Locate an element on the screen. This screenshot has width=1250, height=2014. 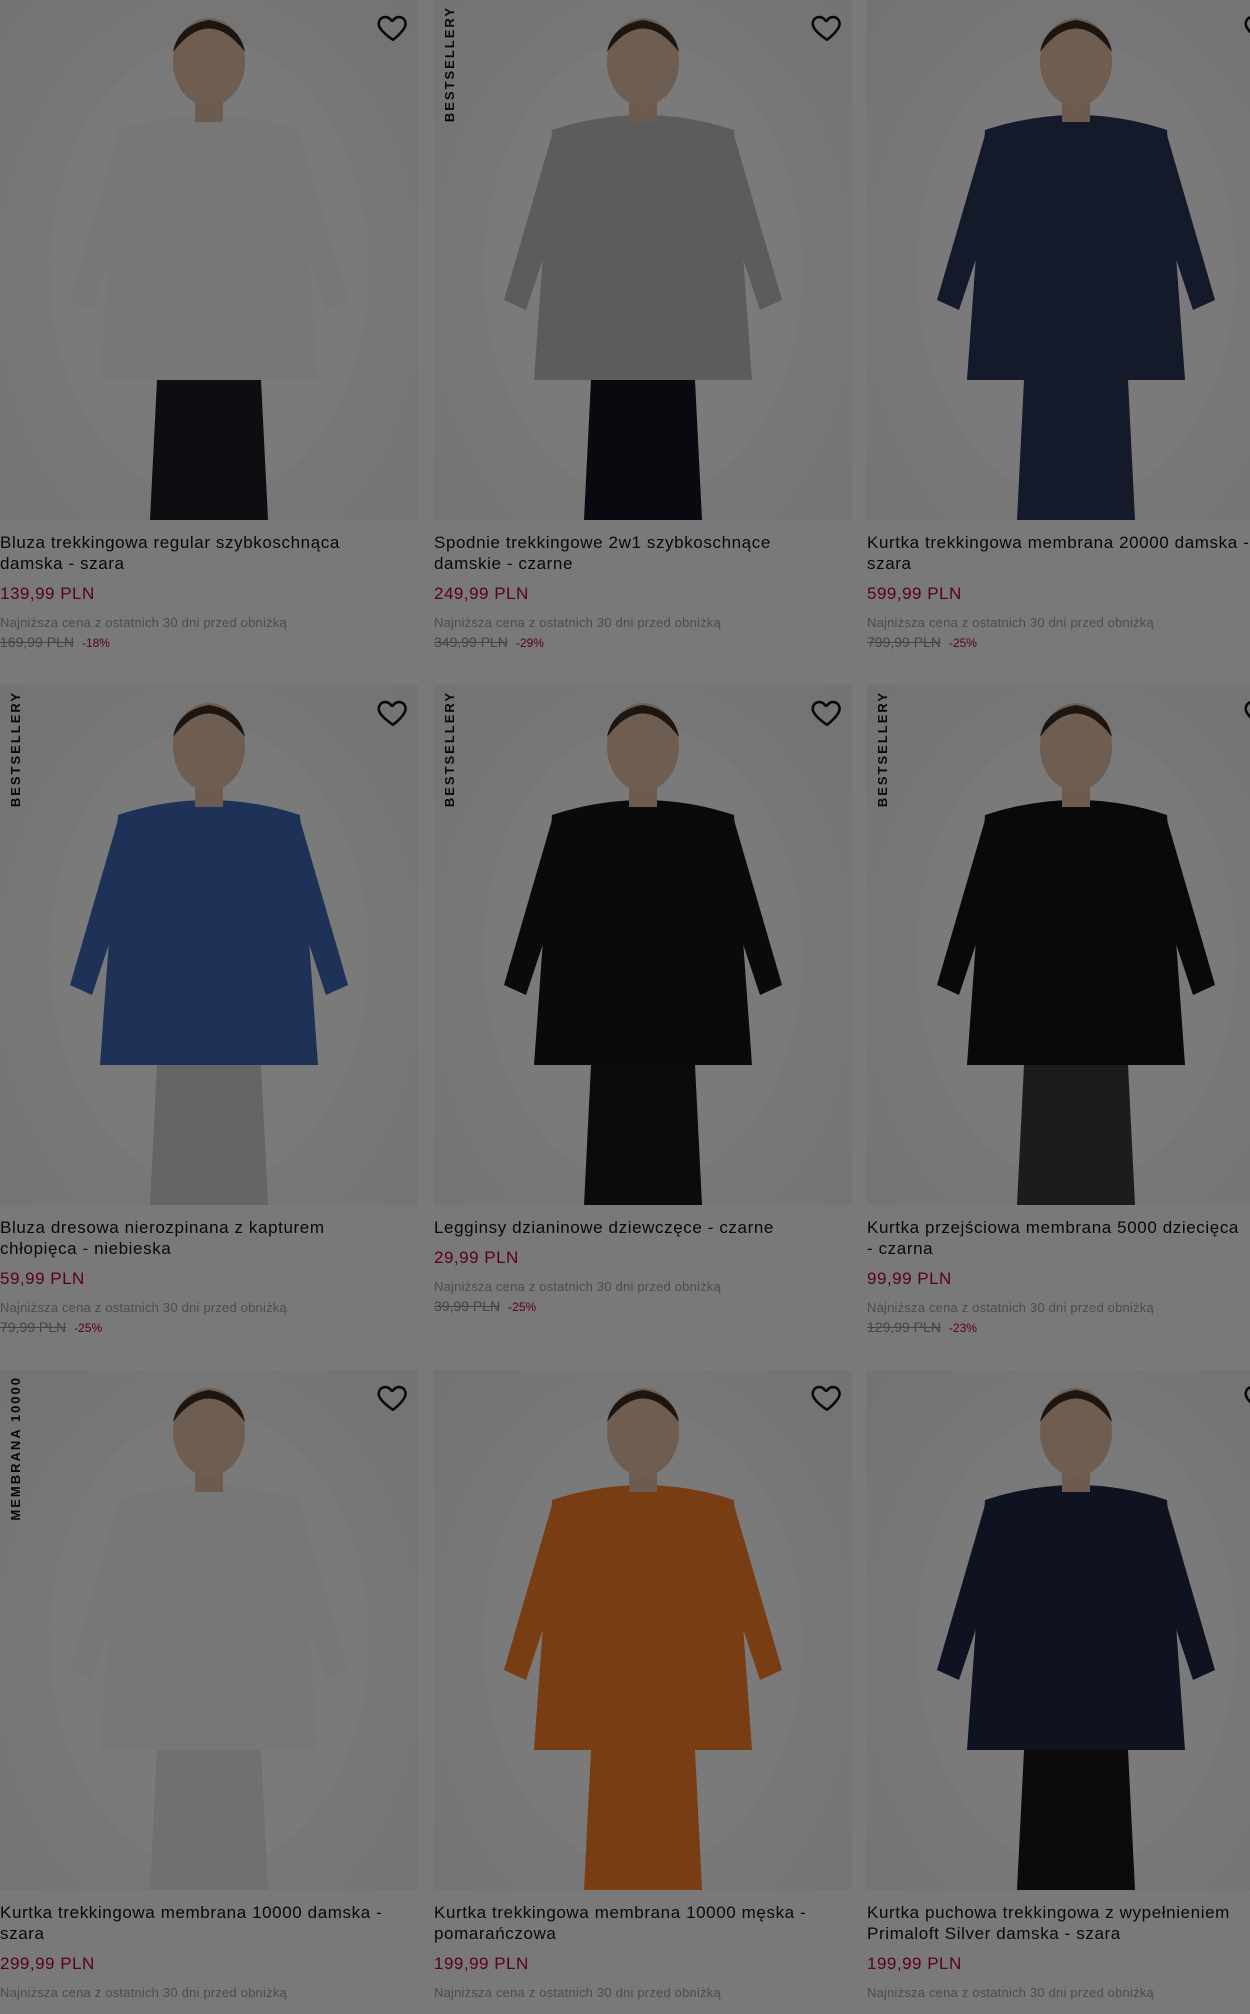
old-price-row: 79,99 PLN -25% is located at coordinates (209, 1327).